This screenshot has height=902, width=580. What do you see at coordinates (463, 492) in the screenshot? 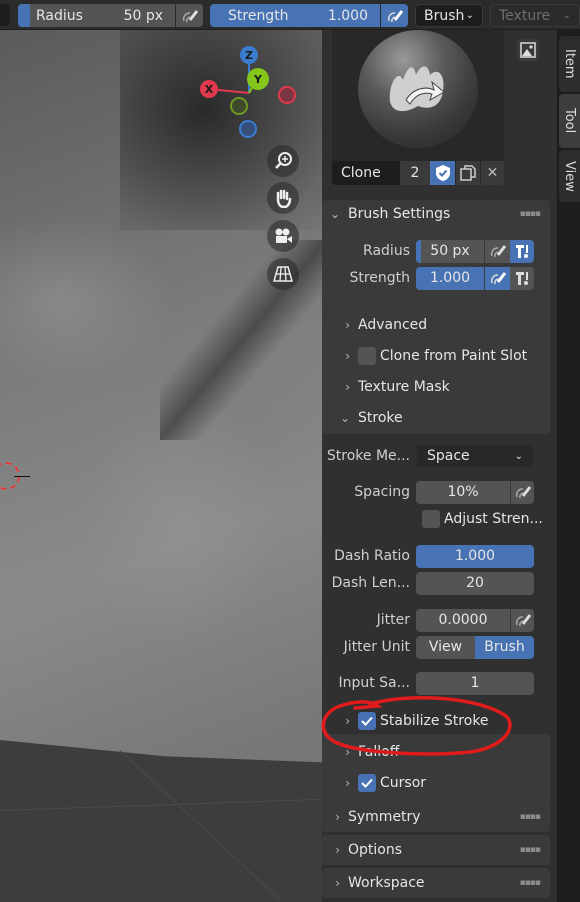
I see `spacing-field: 10%` at bounding box center [463, 492].